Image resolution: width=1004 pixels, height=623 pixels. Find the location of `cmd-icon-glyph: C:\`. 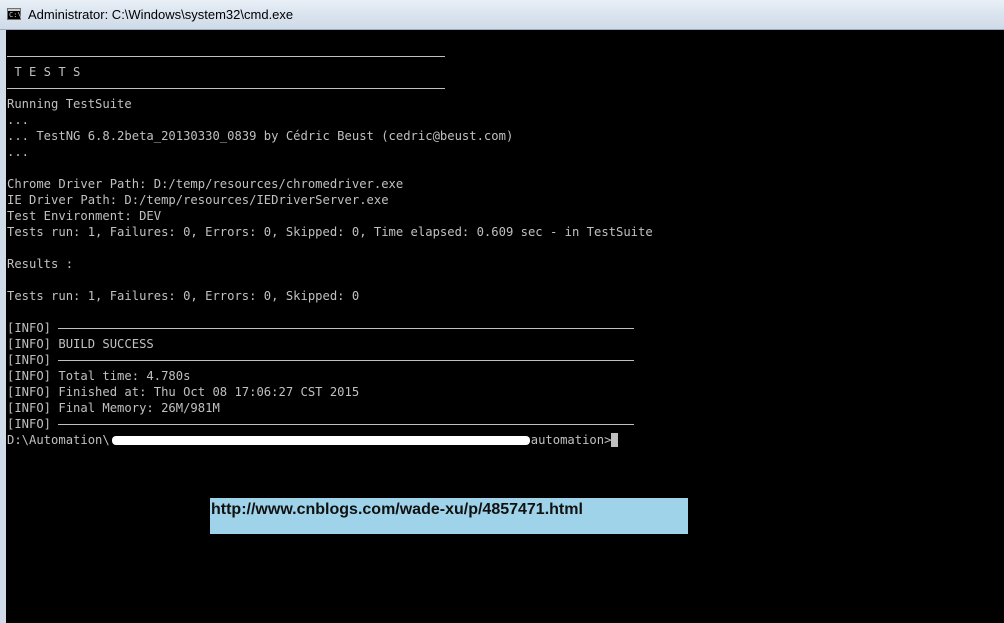

cmd-icon-glyph: C:\ is located at coordinates (15, 15).